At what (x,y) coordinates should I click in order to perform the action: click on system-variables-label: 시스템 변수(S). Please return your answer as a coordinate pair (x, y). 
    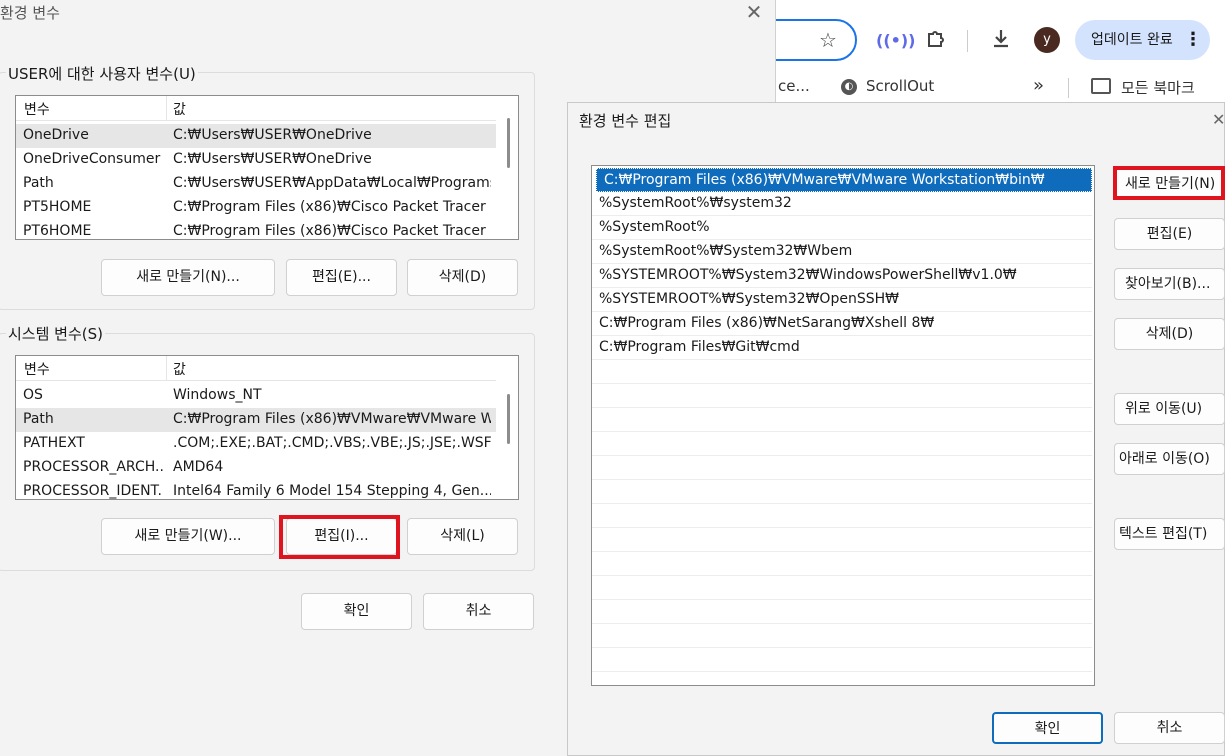
    Looking at the image, I should click on (55, 333).